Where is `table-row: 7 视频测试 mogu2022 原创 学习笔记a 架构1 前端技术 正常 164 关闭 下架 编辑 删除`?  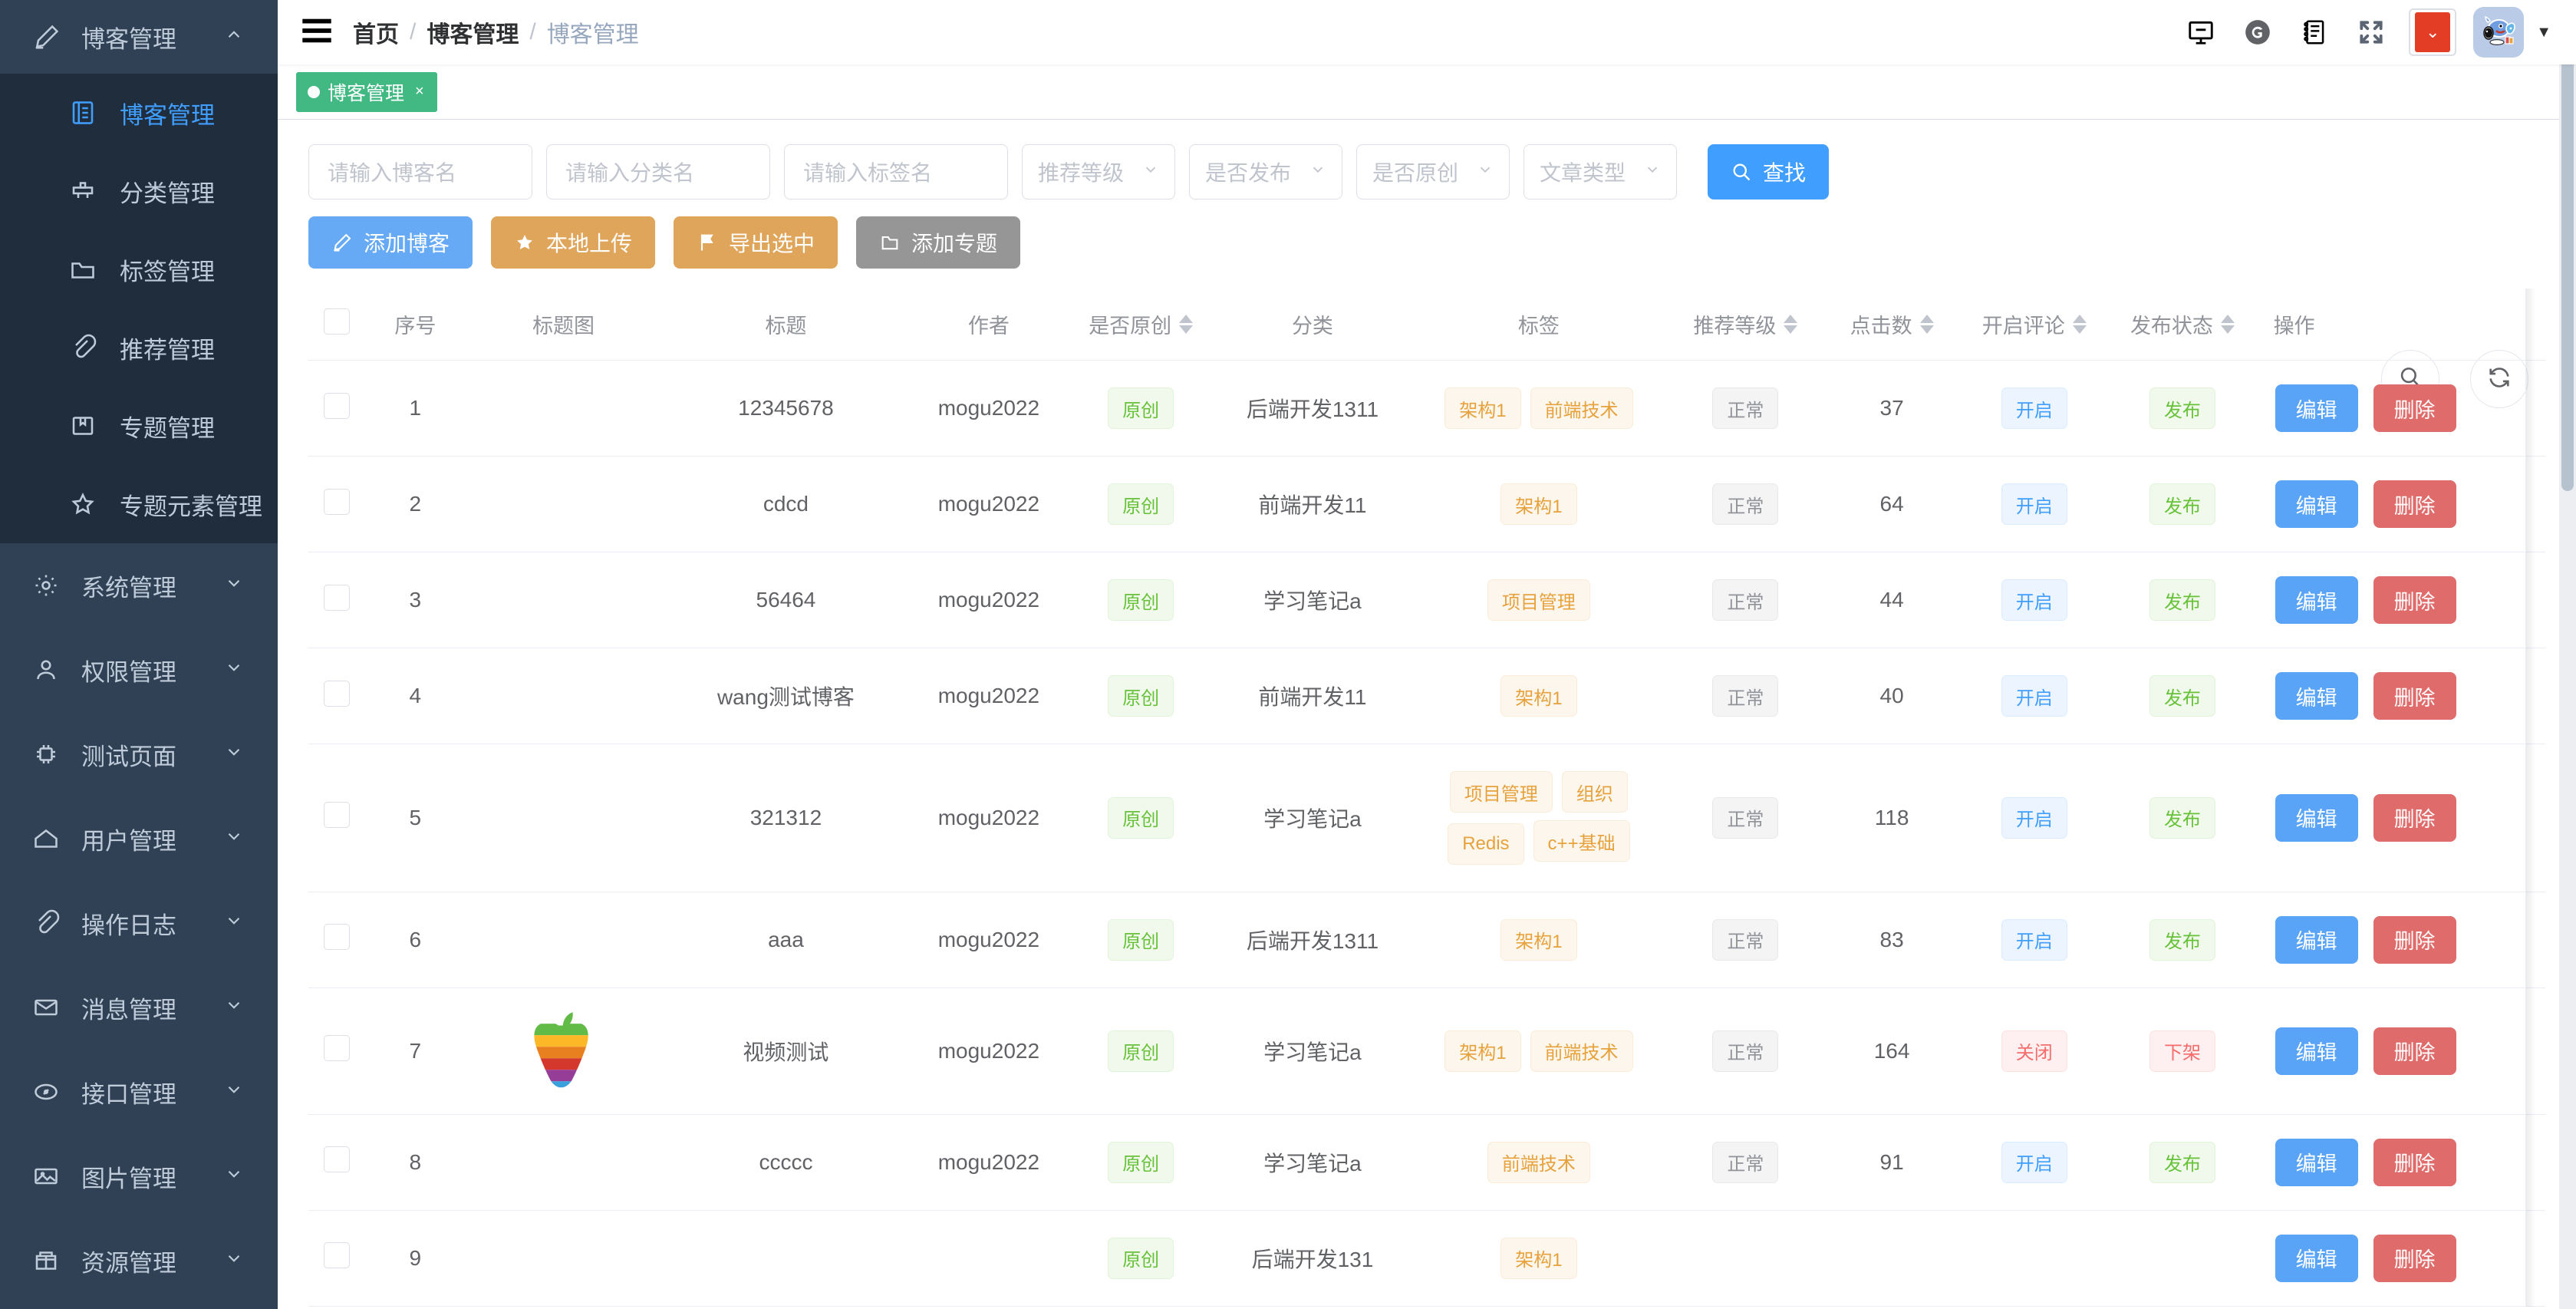 table-row: 7 视频测试 mogu2022 原创 学习笔记a 架构1 前端技术 正常 164 关闭 下架 编辑 删除 is located at coordinates (1426, 1051).